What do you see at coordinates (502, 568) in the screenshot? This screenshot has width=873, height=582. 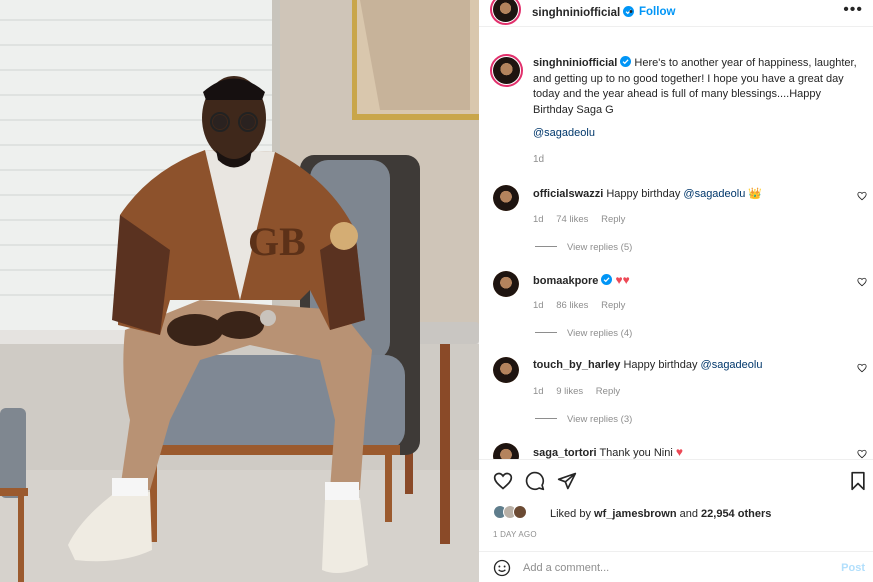 I see `smiley-icon` at bounding box center [502, 568].